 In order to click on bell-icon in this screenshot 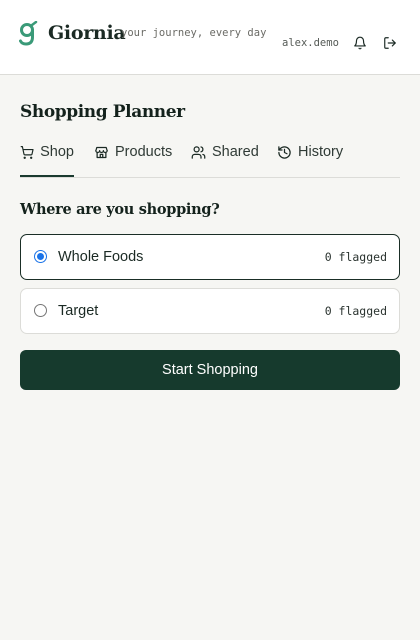, I will do `click(360, 43)`.